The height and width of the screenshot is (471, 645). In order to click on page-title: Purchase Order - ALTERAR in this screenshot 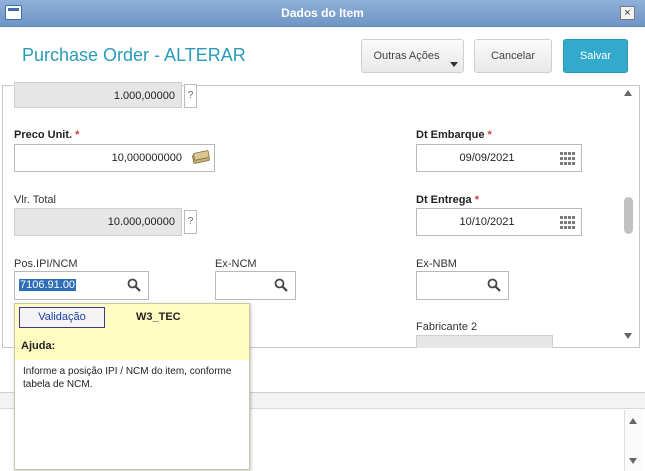, I will do `click(134, 55)`.